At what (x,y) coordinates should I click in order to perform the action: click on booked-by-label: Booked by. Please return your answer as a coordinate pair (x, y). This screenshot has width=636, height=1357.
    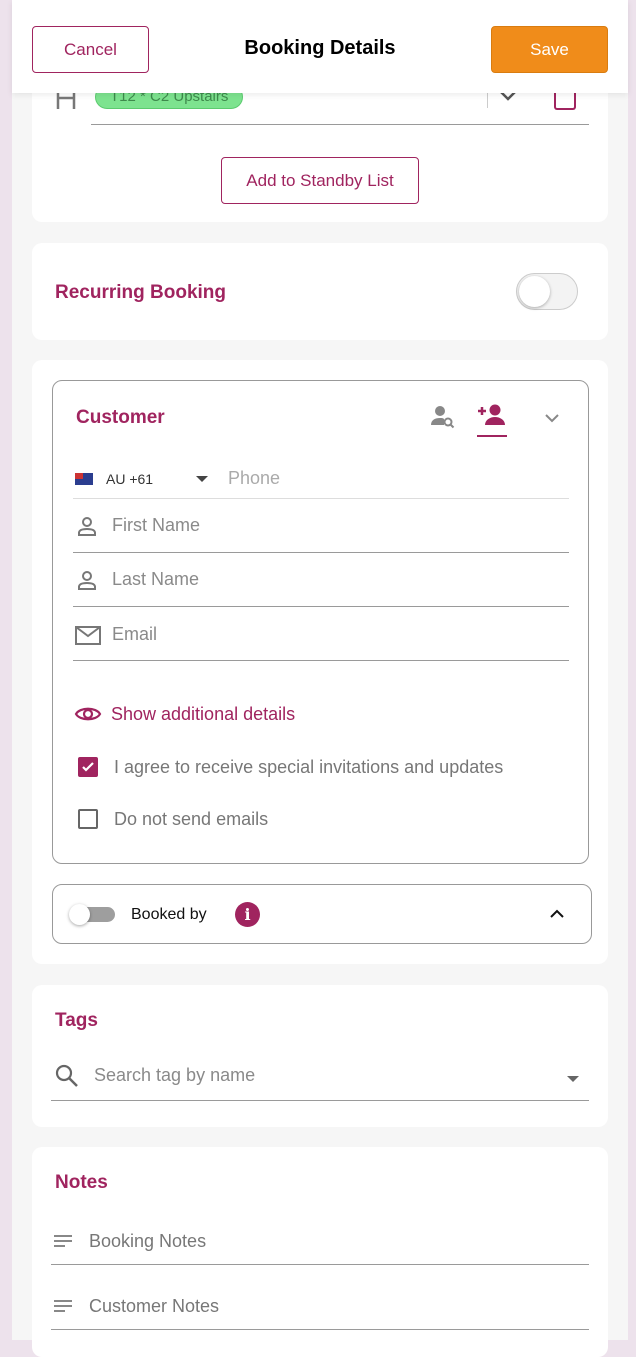
    Looking at the image, I should click on (169, 914).